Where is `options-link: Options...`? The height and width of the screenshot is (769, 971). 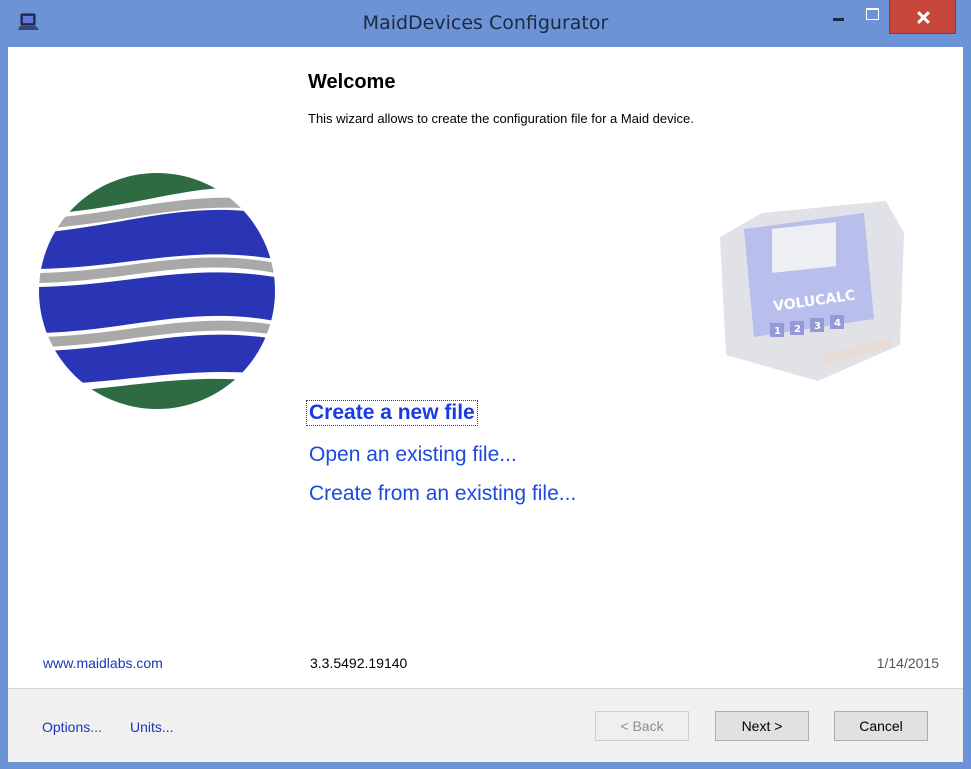
options-link: Options... is located at coordinates (72, 727).